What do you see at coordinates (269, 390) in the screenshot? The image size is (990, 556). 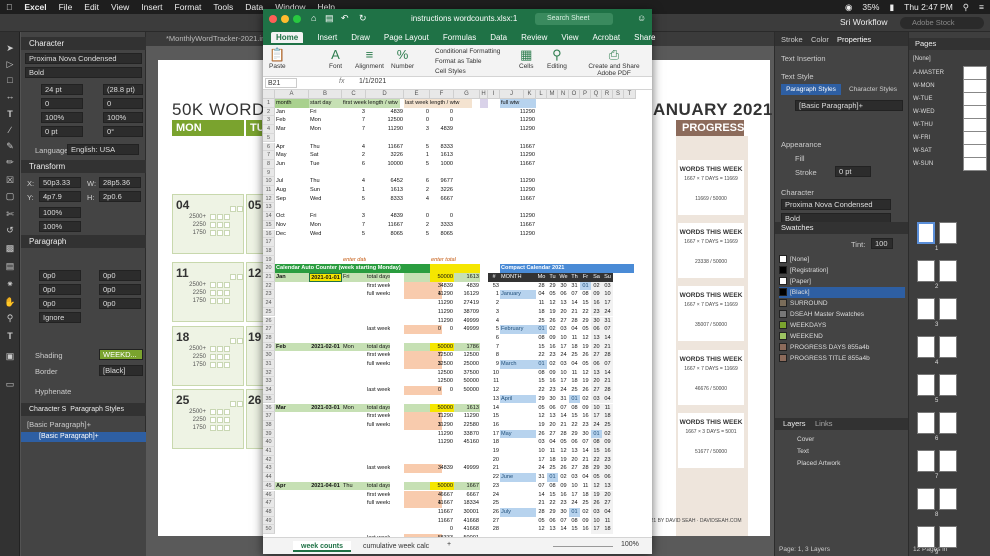 I see `row-header: 34` at bounding box center [269, 390].